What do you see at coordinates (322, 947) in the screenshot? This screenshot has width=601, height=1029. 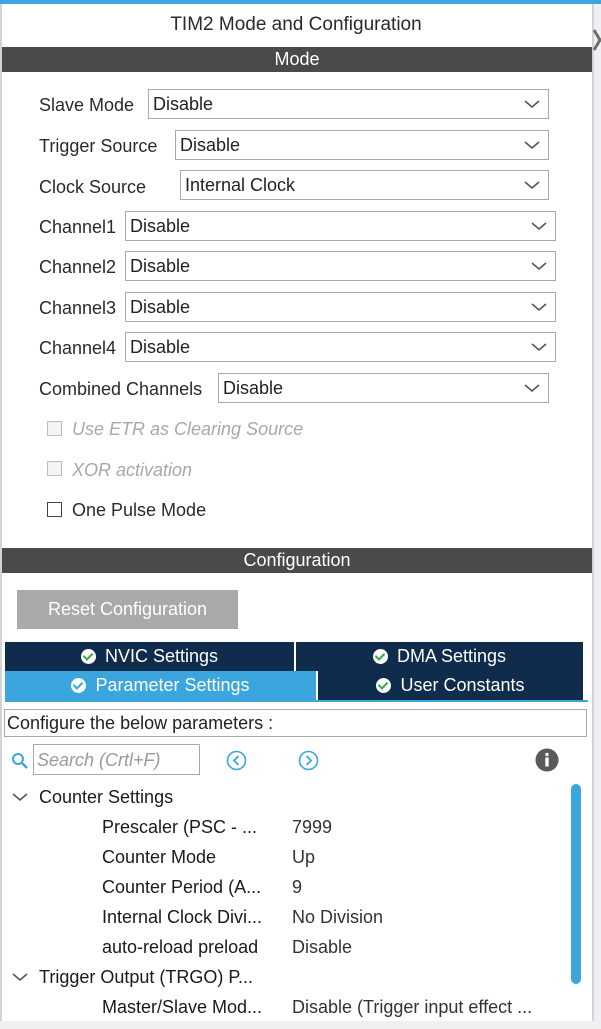 I see `param-value: Disable` at bounding box center [322, 947].